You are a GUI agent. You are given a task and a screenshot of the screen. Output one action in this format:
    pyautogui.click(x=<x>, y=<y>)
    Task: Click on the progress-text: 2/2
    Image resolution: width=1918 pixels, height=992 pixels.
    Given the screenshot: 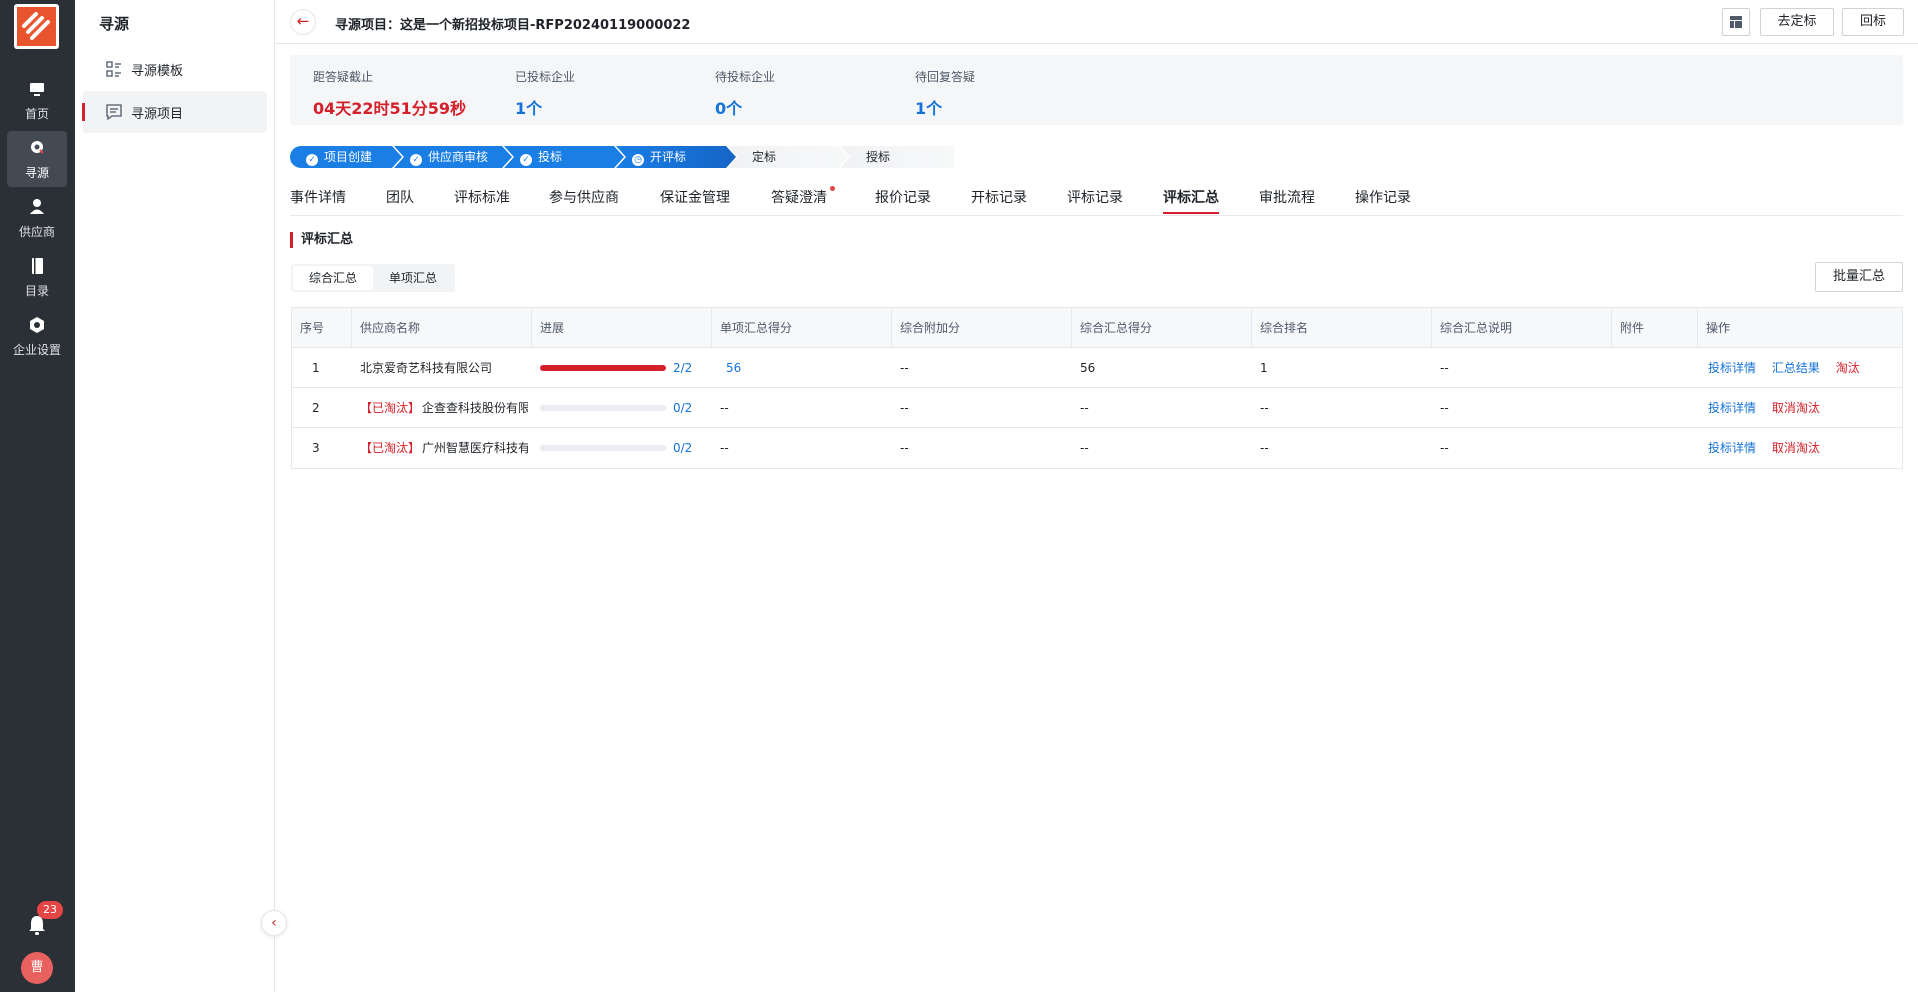 What is the action you would take?
    pyautogui.click(x=683, y=368)
    